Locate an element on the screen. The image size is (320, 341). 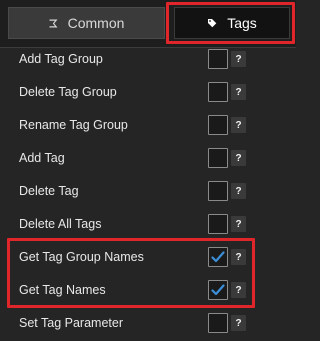
action-label: Add Tag is located at coordinates (42, 158).